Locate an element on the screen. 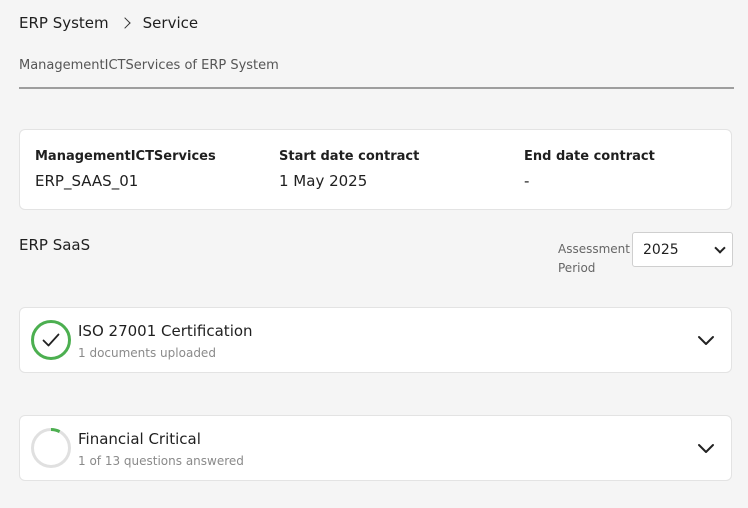 This screenshot has height=508, width=748. section-title: ERP SaaS is located at coordinates (55, 245).